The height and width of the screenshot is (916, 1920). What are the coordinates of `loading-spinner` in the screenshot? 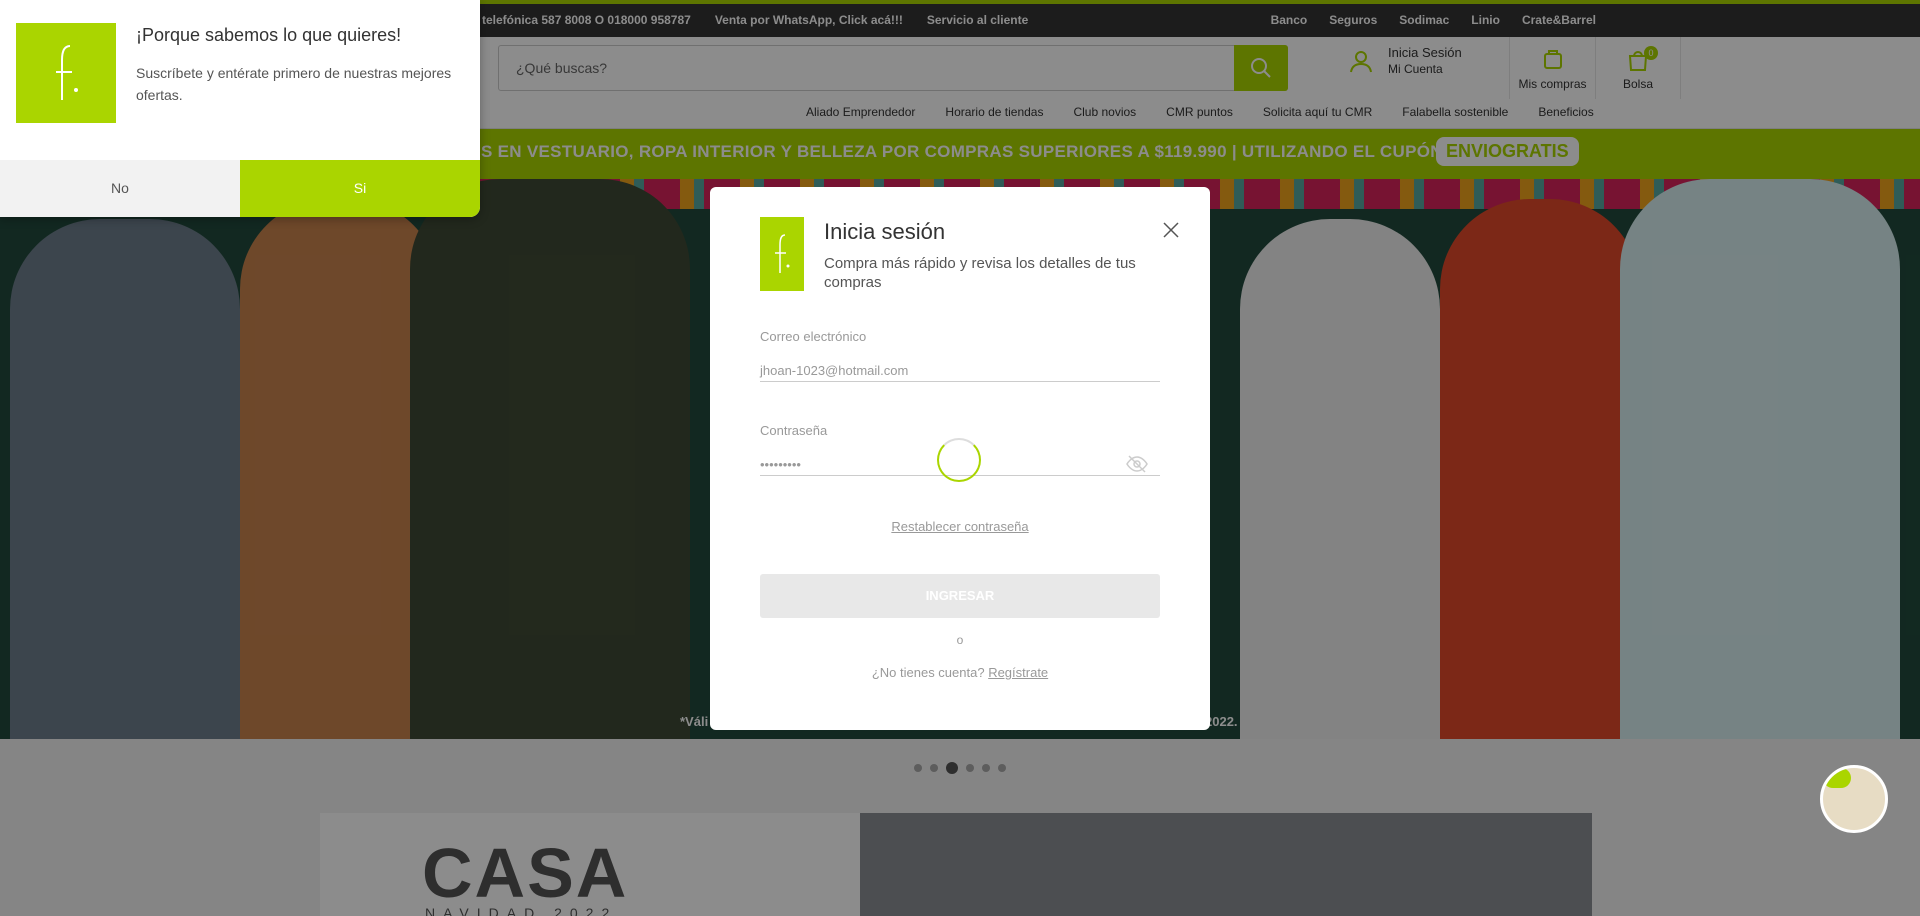 It's located at (959, 460).